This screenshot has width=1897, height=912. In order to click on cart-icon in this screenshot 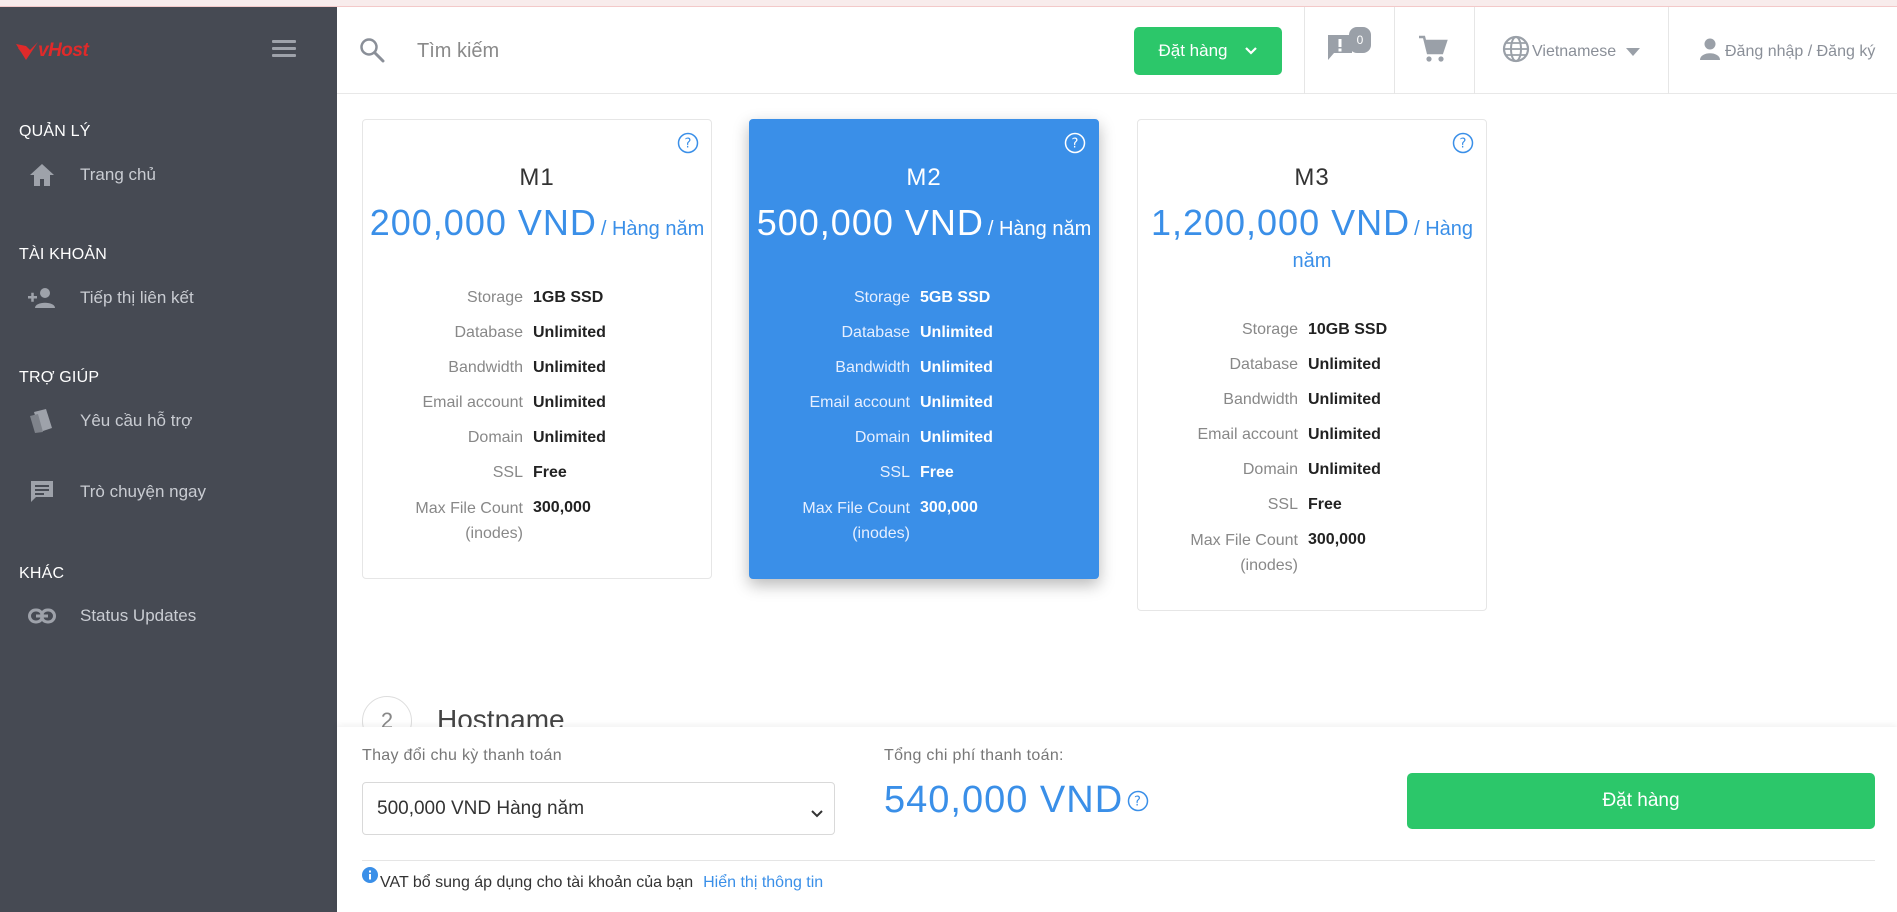, I will do `click(1433, 51)`.